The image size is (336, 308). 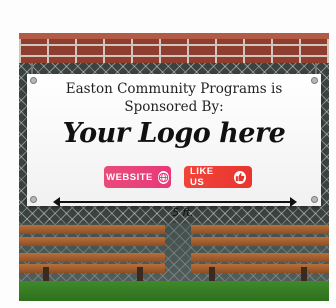 What do you see at coordinates (202, 177) in the screenshot?
I see `like-us-button-label: LIKE US` at bounding box center [202, 177].